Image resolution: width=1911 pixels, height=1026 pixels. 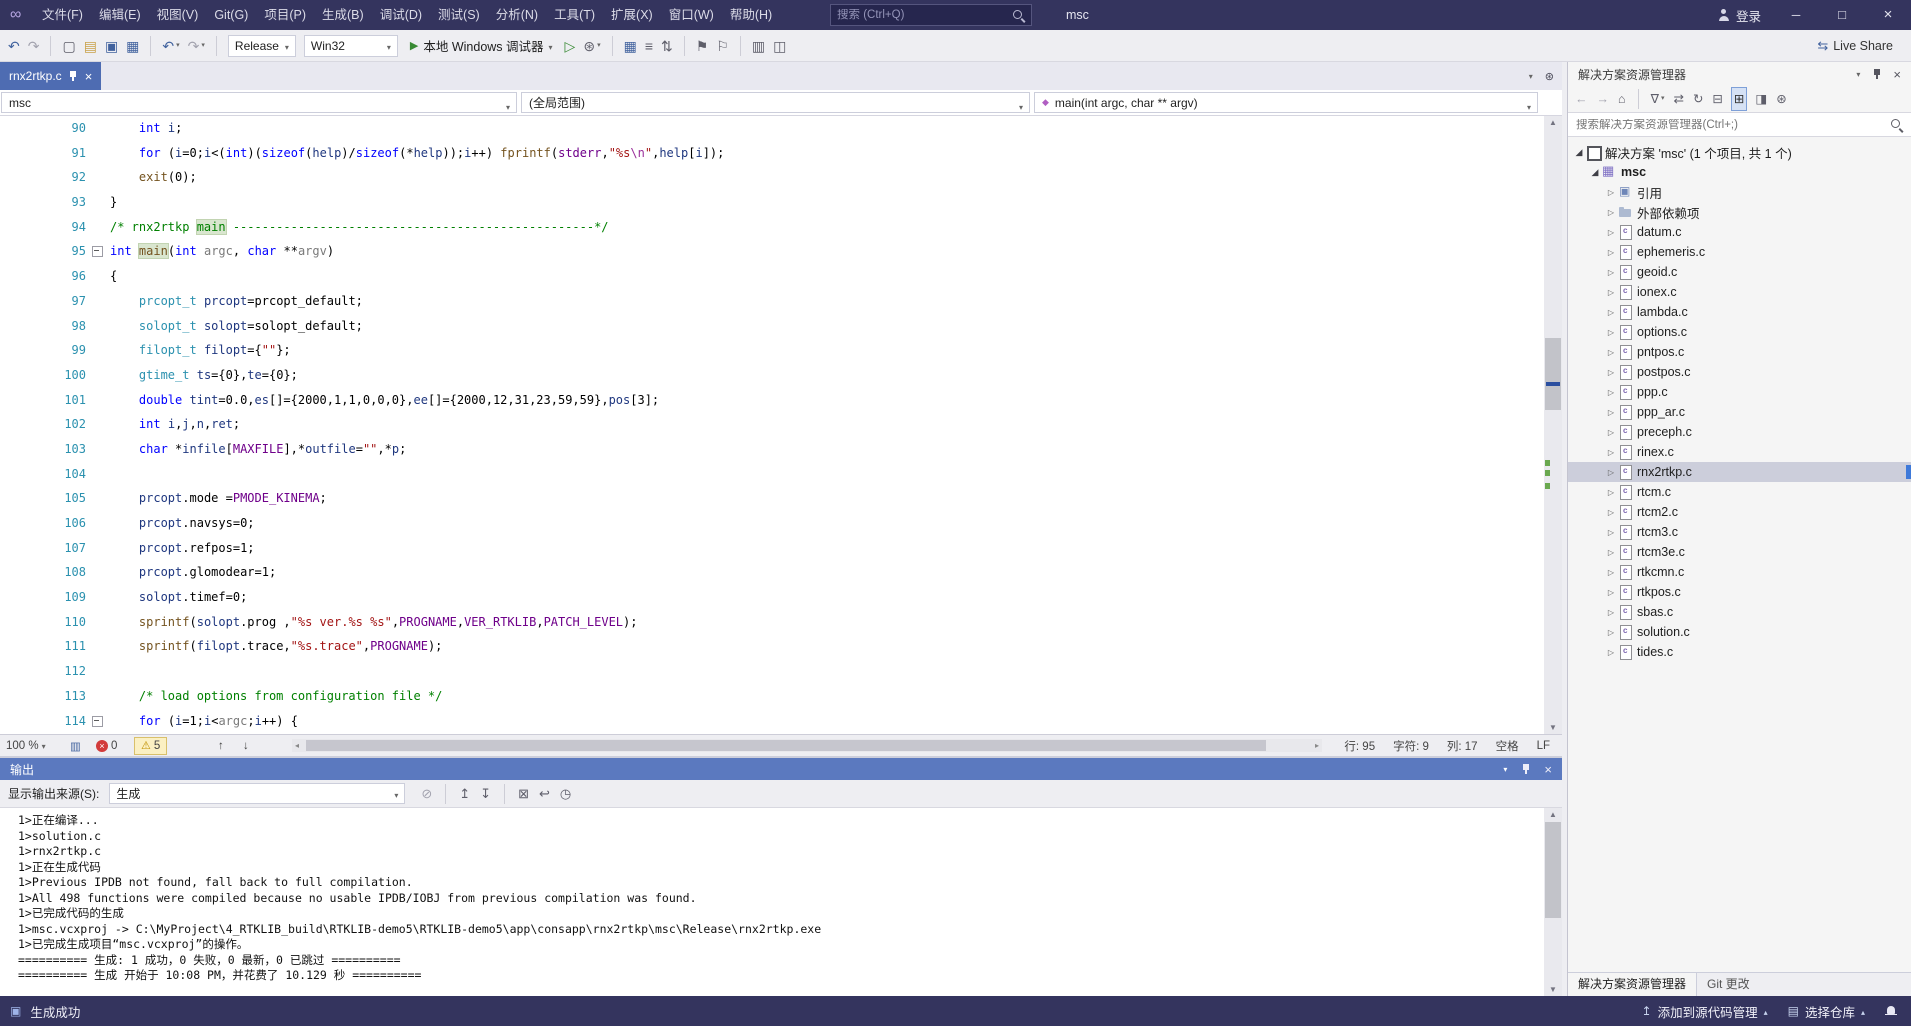 I want to click on refresh-icon: ↻, so click(x=1698, y=99).